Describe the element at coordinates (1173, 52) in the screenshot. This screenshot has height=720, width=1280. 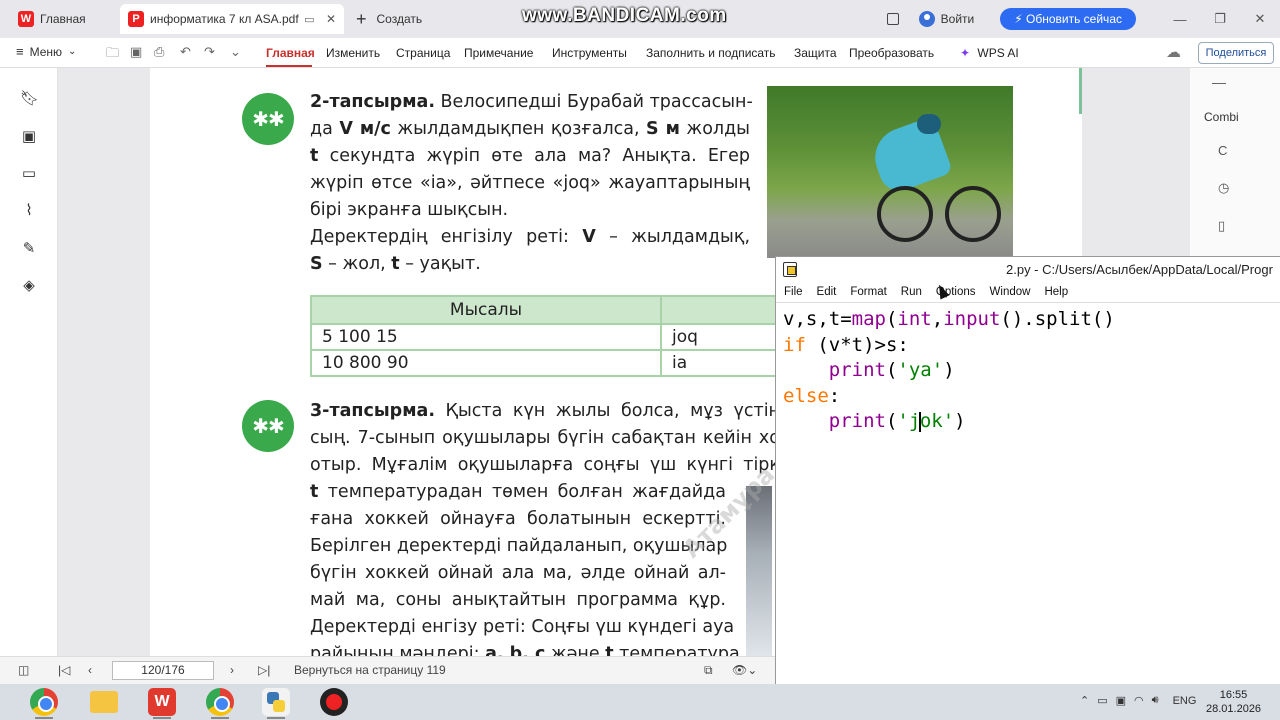
I see `cloud-sync-icon: ☁` at that location.